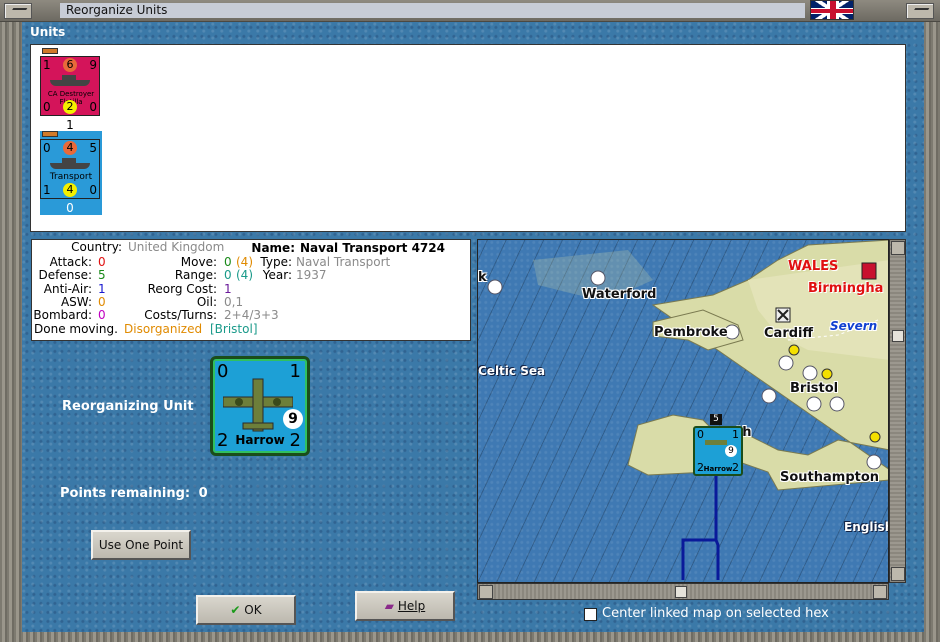 The width and height of the screenshot is (940, 642). I want to click on year-label: Year:, so click(277, 275).